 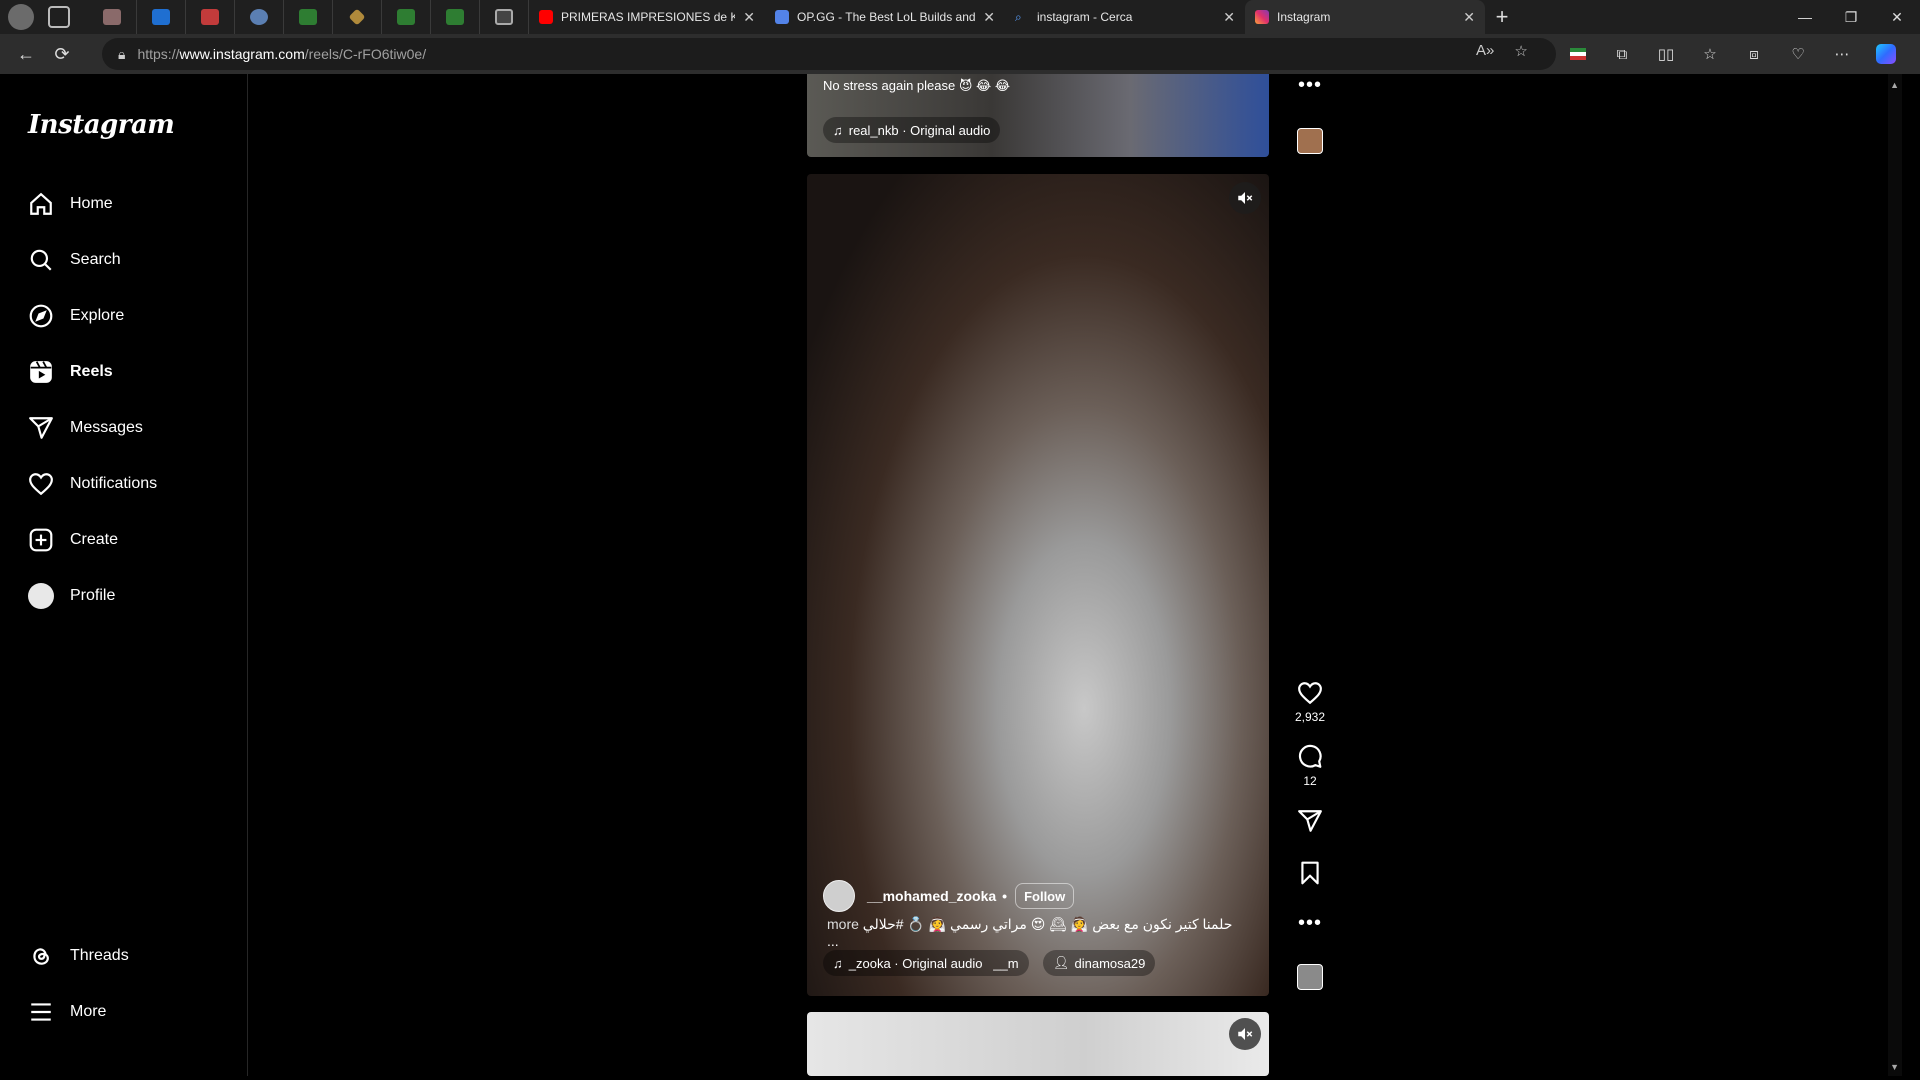 I want to click on workspaces-icon, so click(x=59, y=17).